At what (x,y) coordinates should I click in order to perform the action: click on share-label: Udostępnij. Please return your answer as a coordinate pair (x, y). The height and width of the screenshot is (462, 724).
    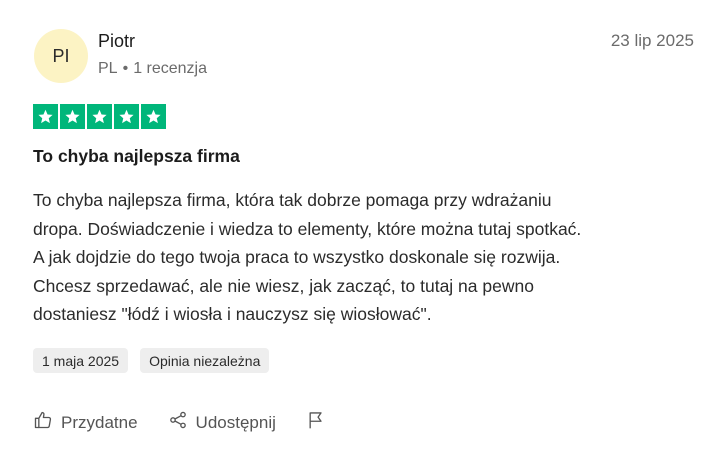
    Looking at the image, I should click on (235, 422).